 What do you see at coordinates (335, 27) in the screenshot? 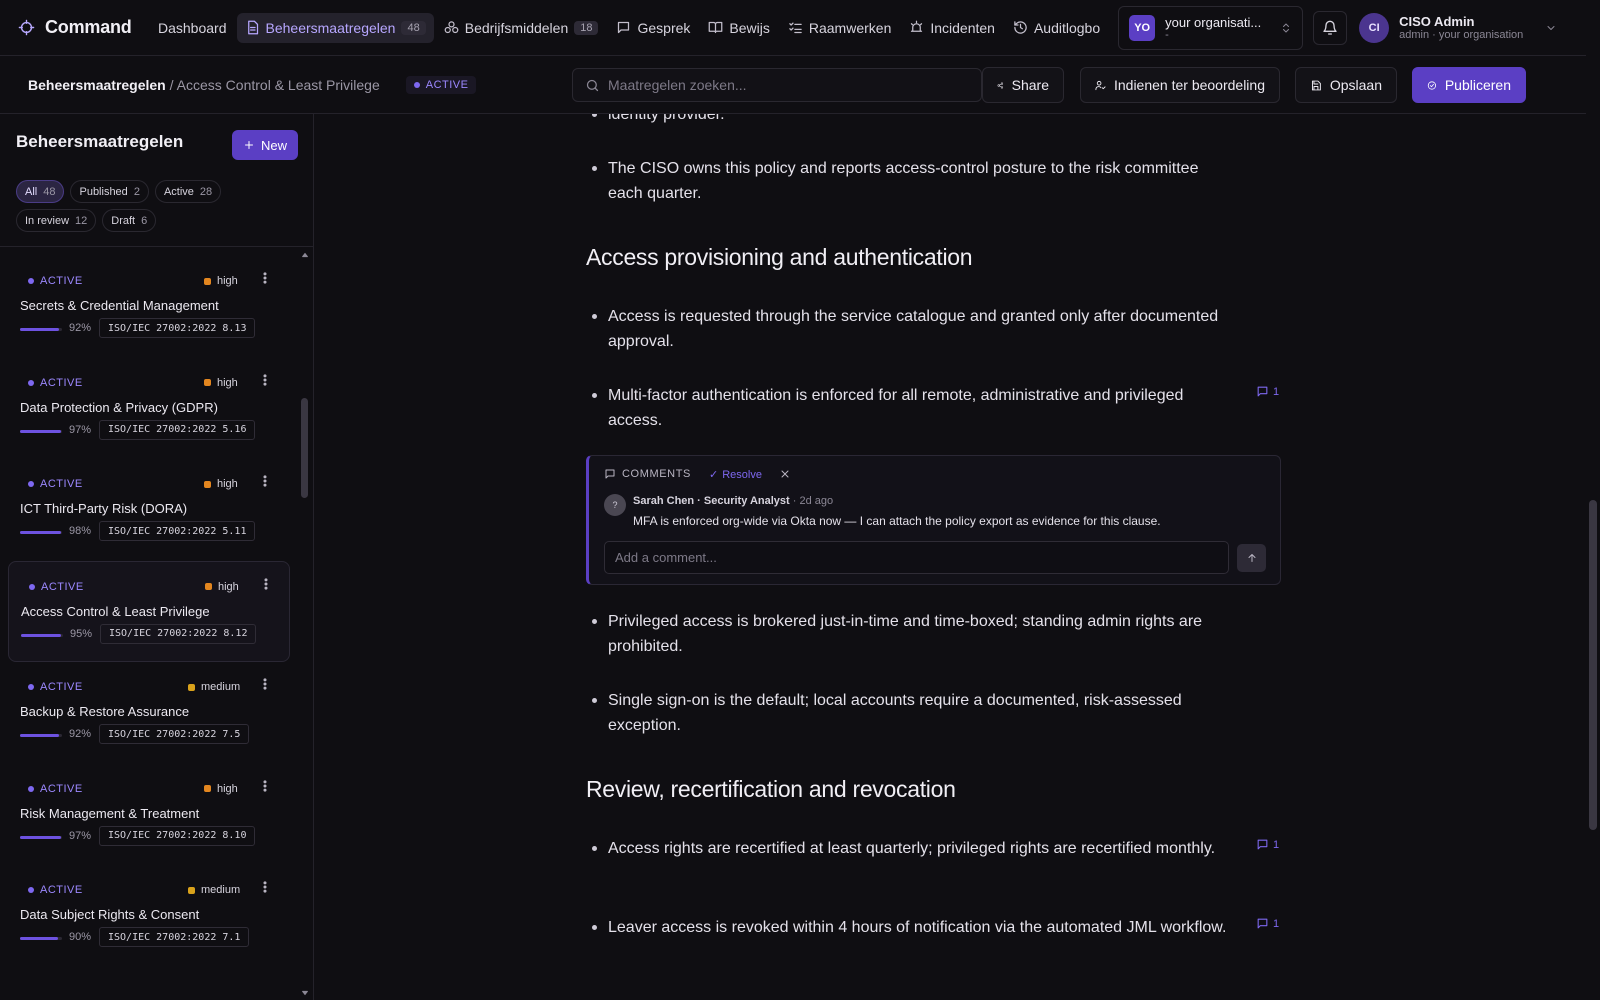
I see `nav-item-beheersmaatregelen: Beheersmaatregelen 48` at bounding box center [335, 27].